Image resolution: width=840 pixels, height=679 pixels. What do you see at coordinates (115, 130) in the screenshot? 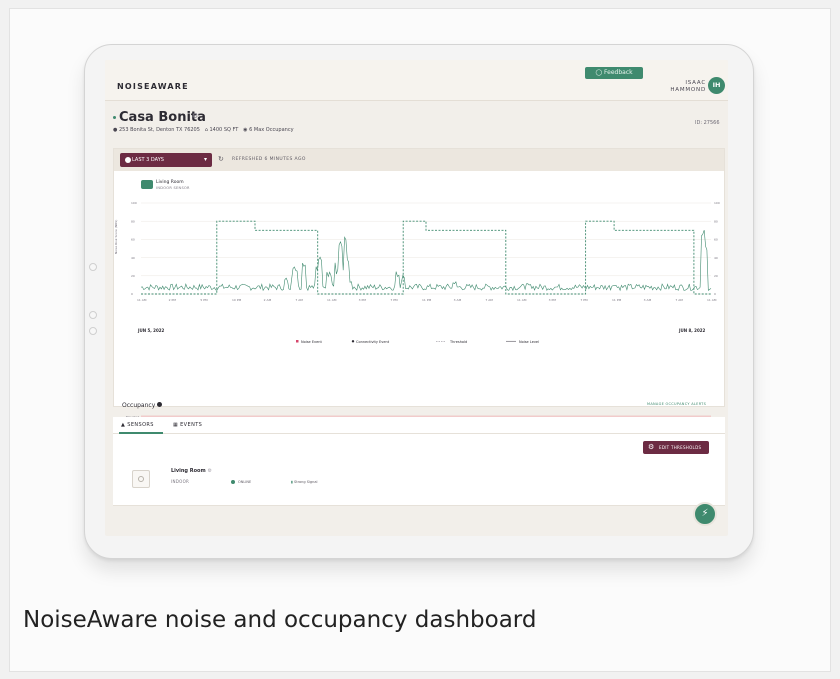
I see `pin-icon: ●` at bounding box center [115, 130].